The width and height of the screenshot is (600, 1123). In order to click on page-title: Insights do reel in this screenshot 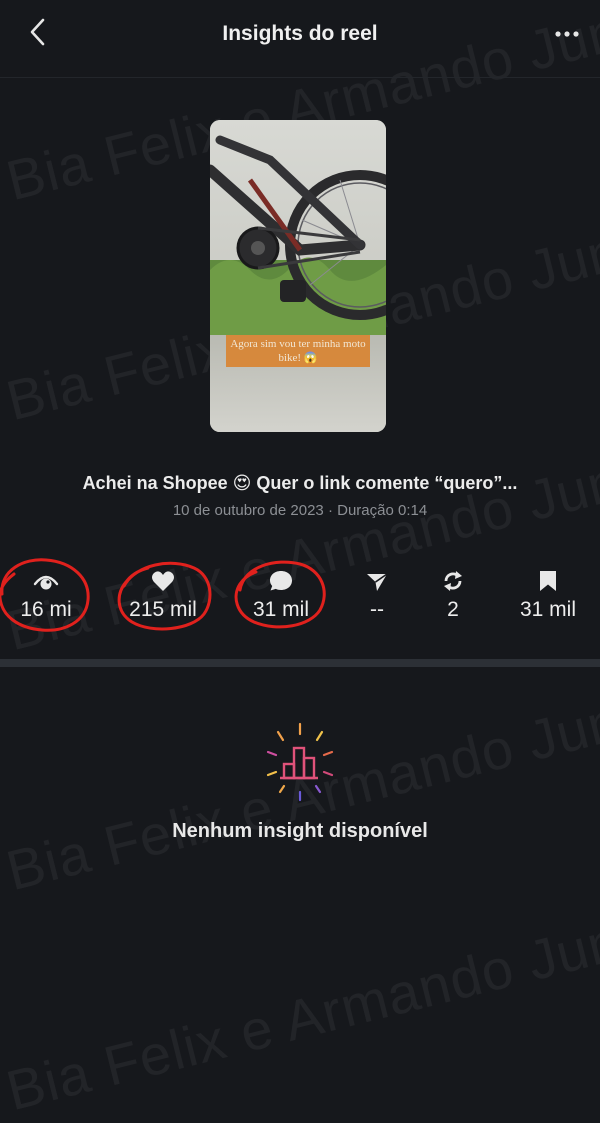, I will do `click(300, 33)`.